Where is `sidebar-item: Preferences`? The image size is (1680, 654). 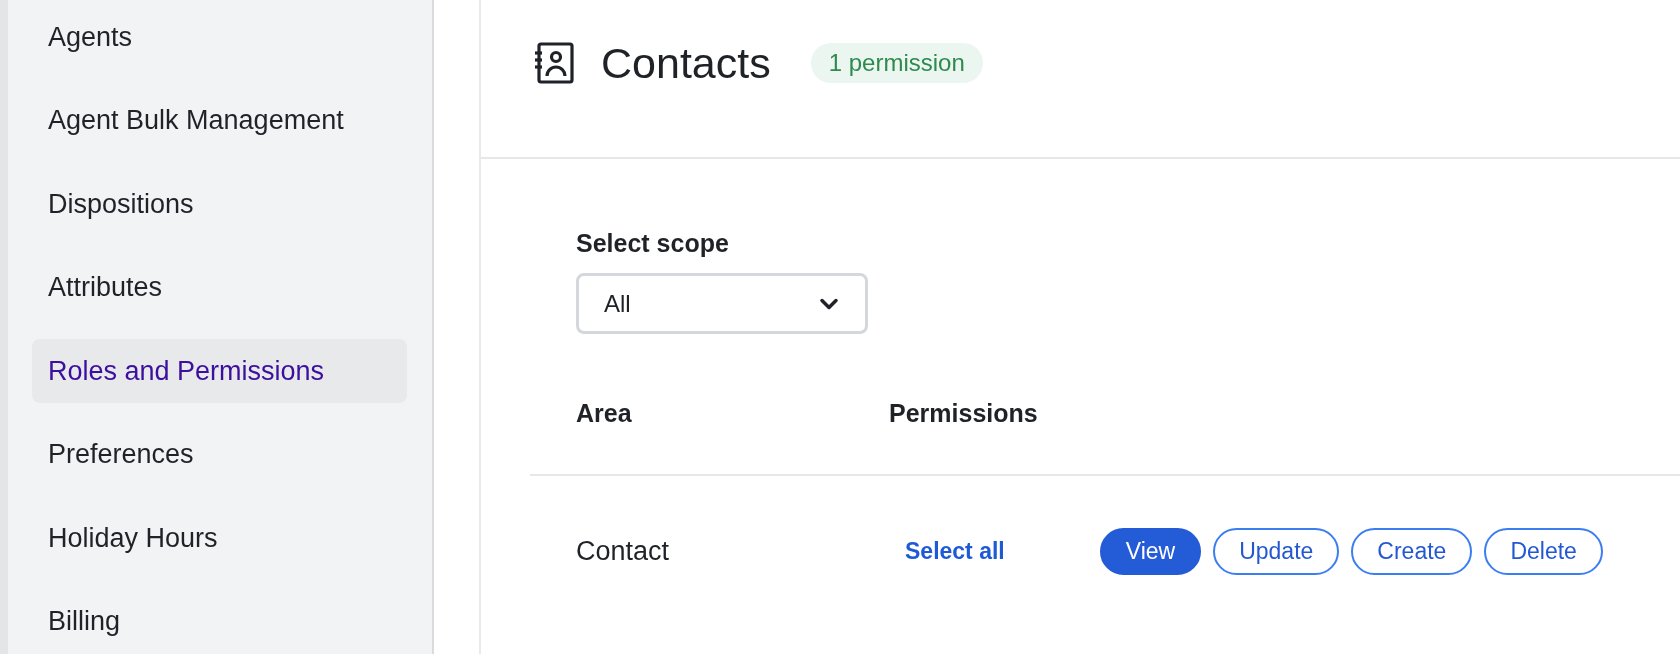 sidebar-item: Preferences is located at coordinates (219, 454).